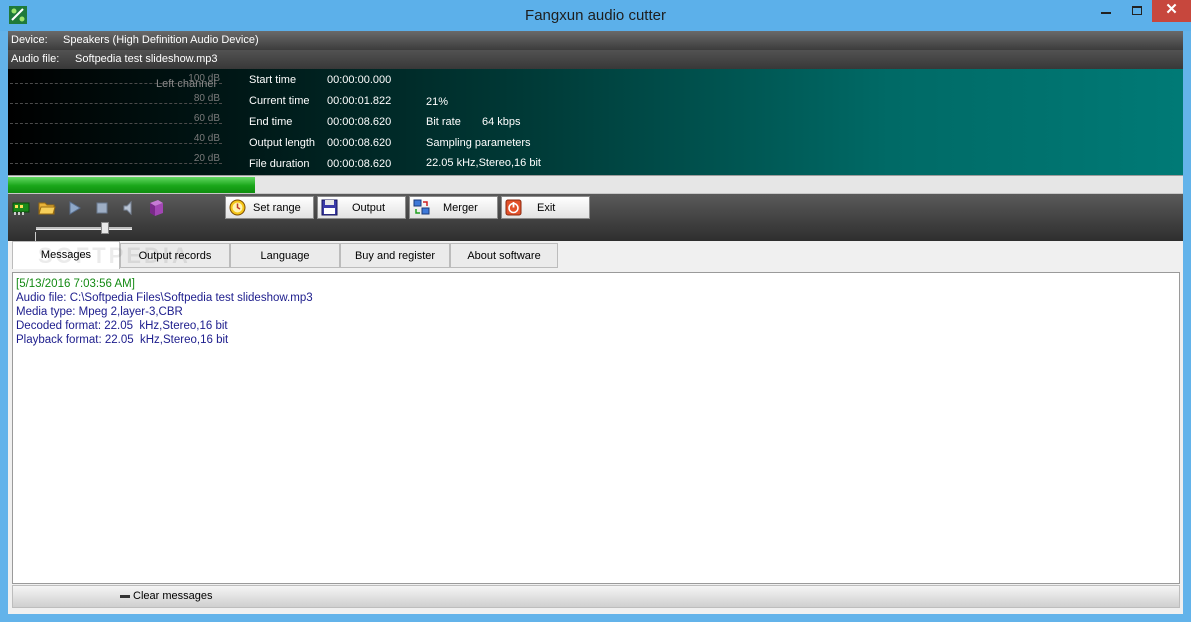 The image size is (1191, 622). Describe the element at coordinates (146, 59) in the screenshot. I see `audio-file-value: Softpedia test slideshow.mp3` at that location.